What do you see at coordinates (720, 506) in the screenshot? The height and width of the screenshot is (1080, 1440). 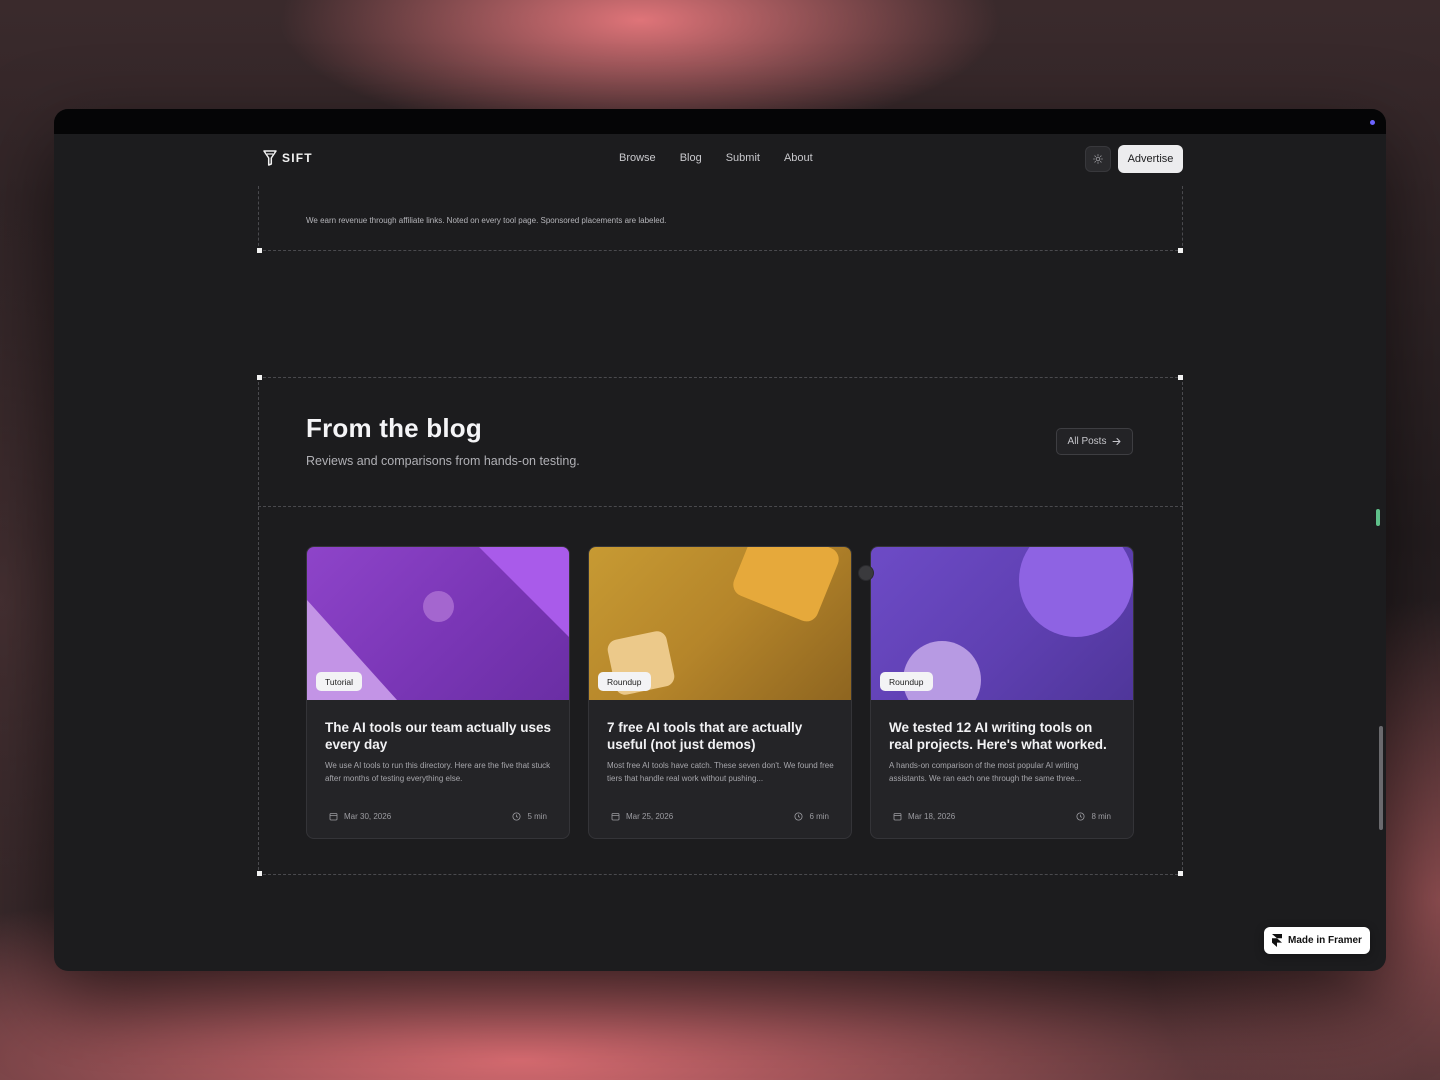 I see `blog-header-divider` at bounding box center [720, 506].